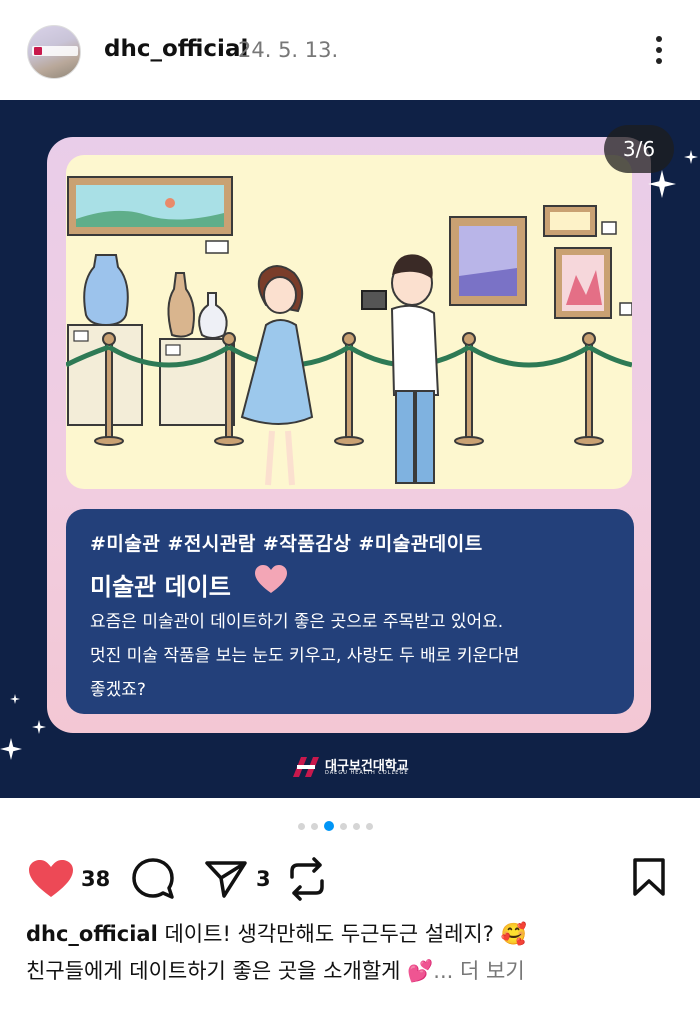  I want to click on carousel-dot-active, so click(329, 826).